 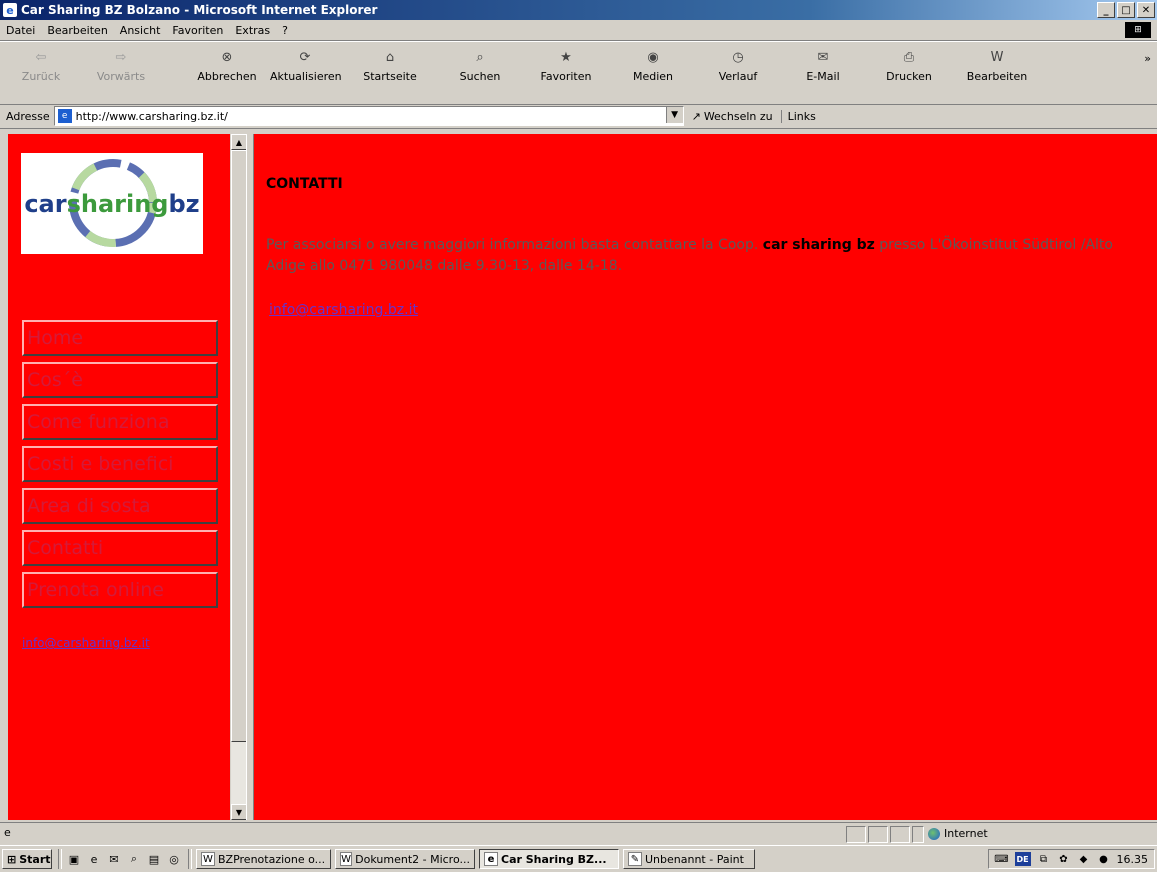 I want to click on back-button: ⇦ Zurück, so click(x=41, y=66).